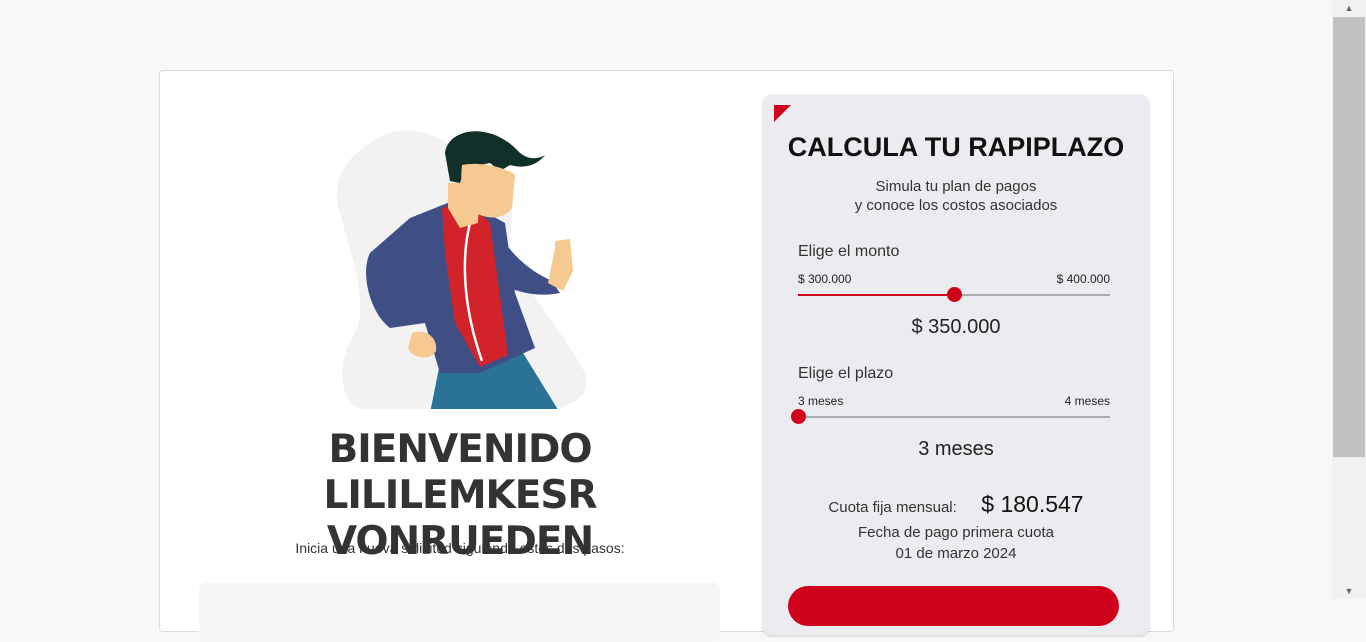  I want to click on dancing-man-illustration, so click(461, 269).